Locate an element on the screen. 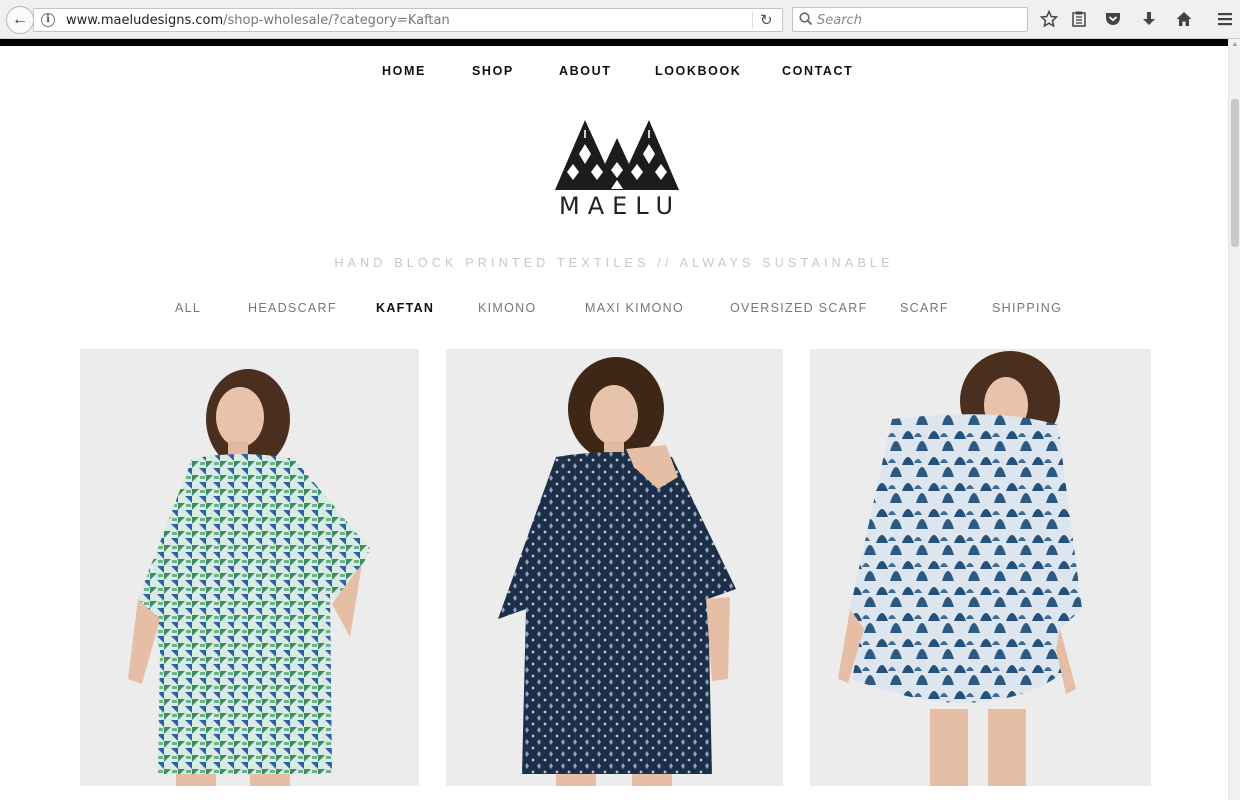 The height and width of the screenshot is (800, 1240). product-image-green-kaftan is located at coordinates (249, 567).